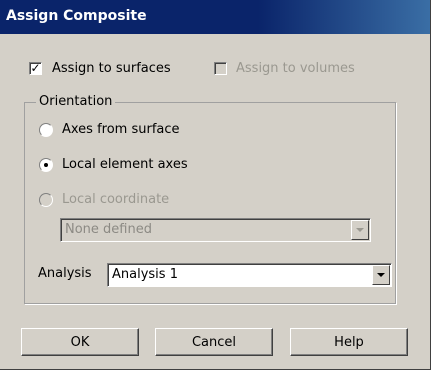 The width and height of the screenshot is (432, 371). I want to click on assign-to-surfaces-checkbox: ✓, so click(35, 68).